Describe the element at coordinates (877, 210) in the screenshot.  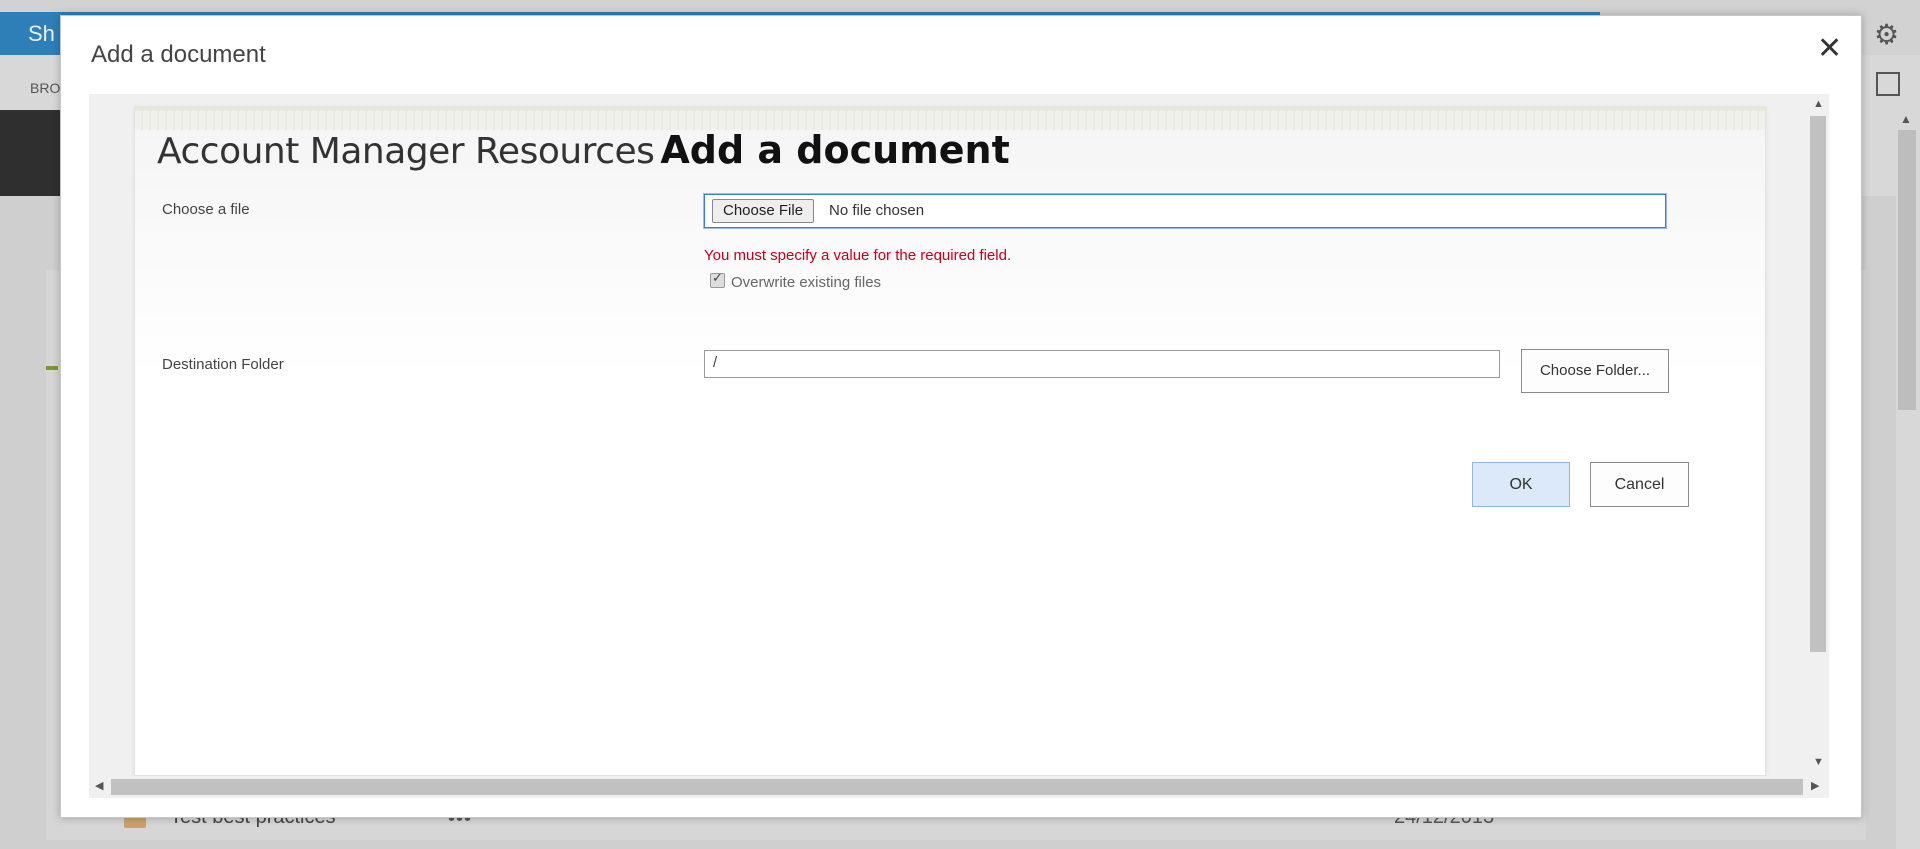
I see `file-status-text: No file chosen` at that location.